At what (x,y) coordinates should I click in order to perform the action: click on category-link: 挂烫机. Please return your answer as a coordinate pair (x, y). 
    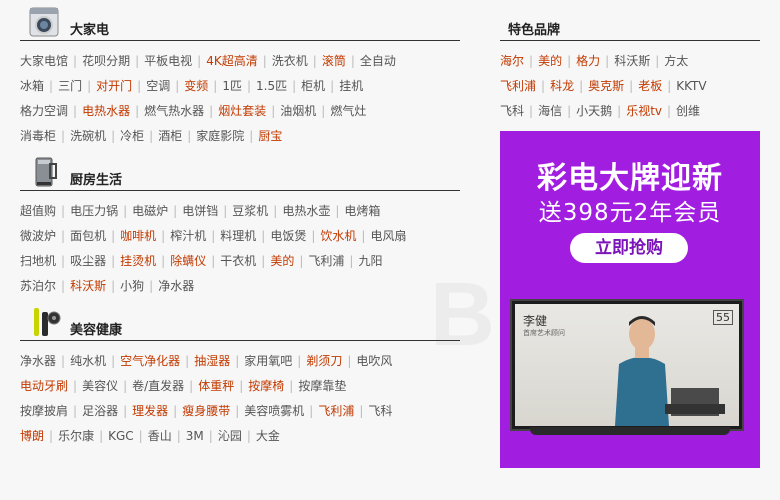
    Looking at the image, I should click on (138, 261).